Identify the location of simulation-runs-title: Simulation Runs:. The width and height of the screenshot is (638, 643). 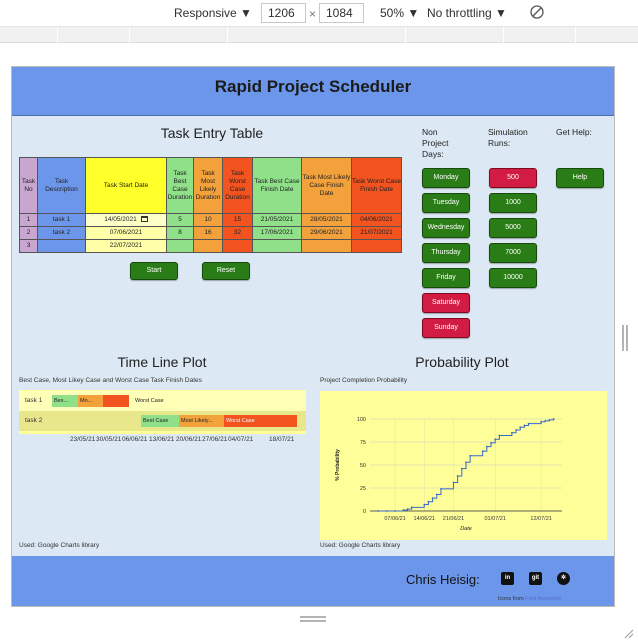
(508, 137).